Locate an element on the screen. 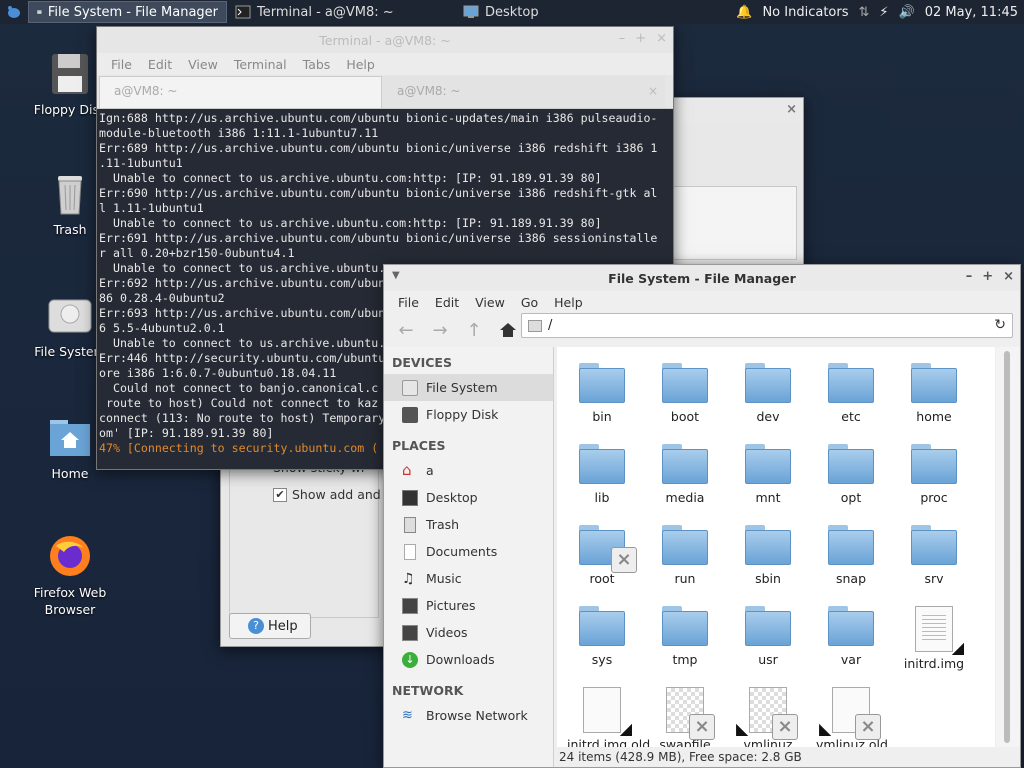 The width and height of the screenshot is (1024, 768). terminal-line: r all 0.20+bzr150-0ubuntu4.1 is located at coordinates (197, 253).